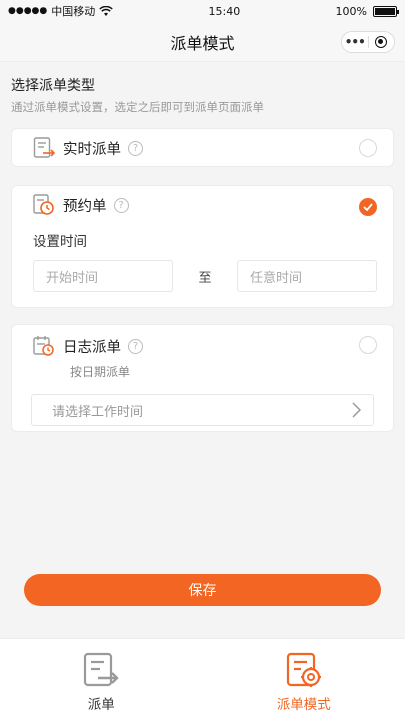  What do you see at coordinates (85, 206) in the screenshot?
I see `option-appointment-label: 预约单` at bounding box center [85, 206].